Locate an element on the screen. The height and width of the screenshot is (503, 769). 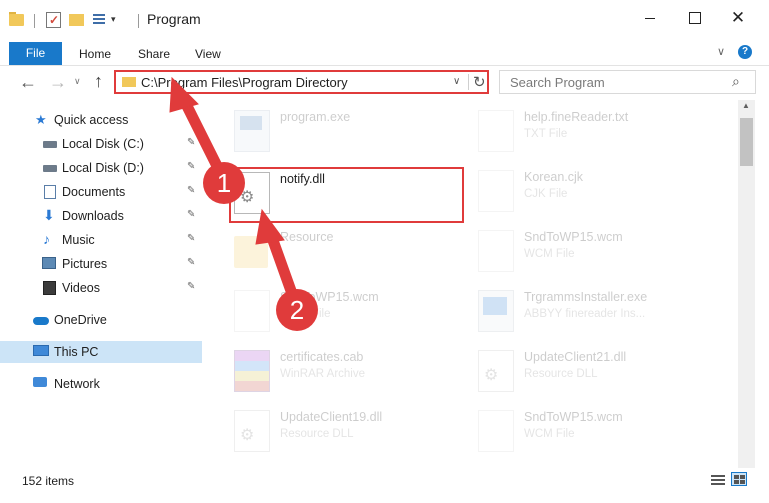
arrow-2-head is located at coordinates (270, 226).